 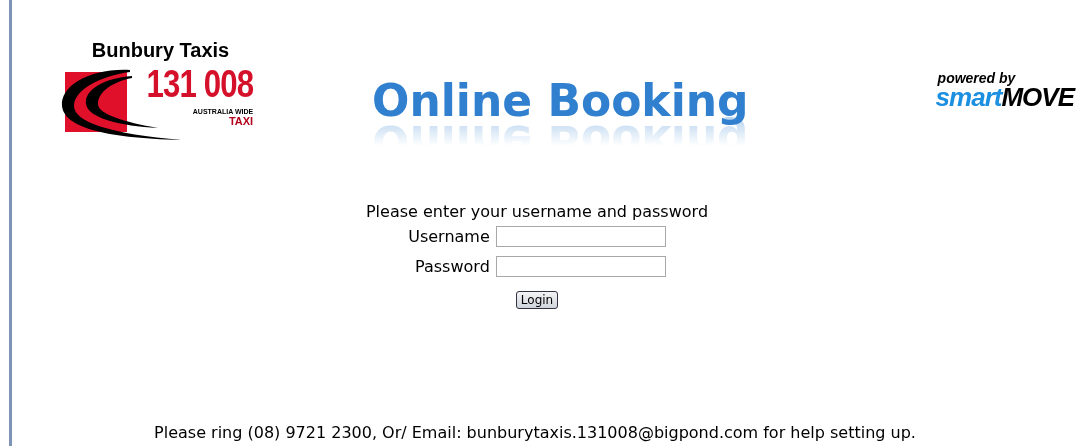 I want to click on powered-by-label: powered by, so click(x=976, y=78).